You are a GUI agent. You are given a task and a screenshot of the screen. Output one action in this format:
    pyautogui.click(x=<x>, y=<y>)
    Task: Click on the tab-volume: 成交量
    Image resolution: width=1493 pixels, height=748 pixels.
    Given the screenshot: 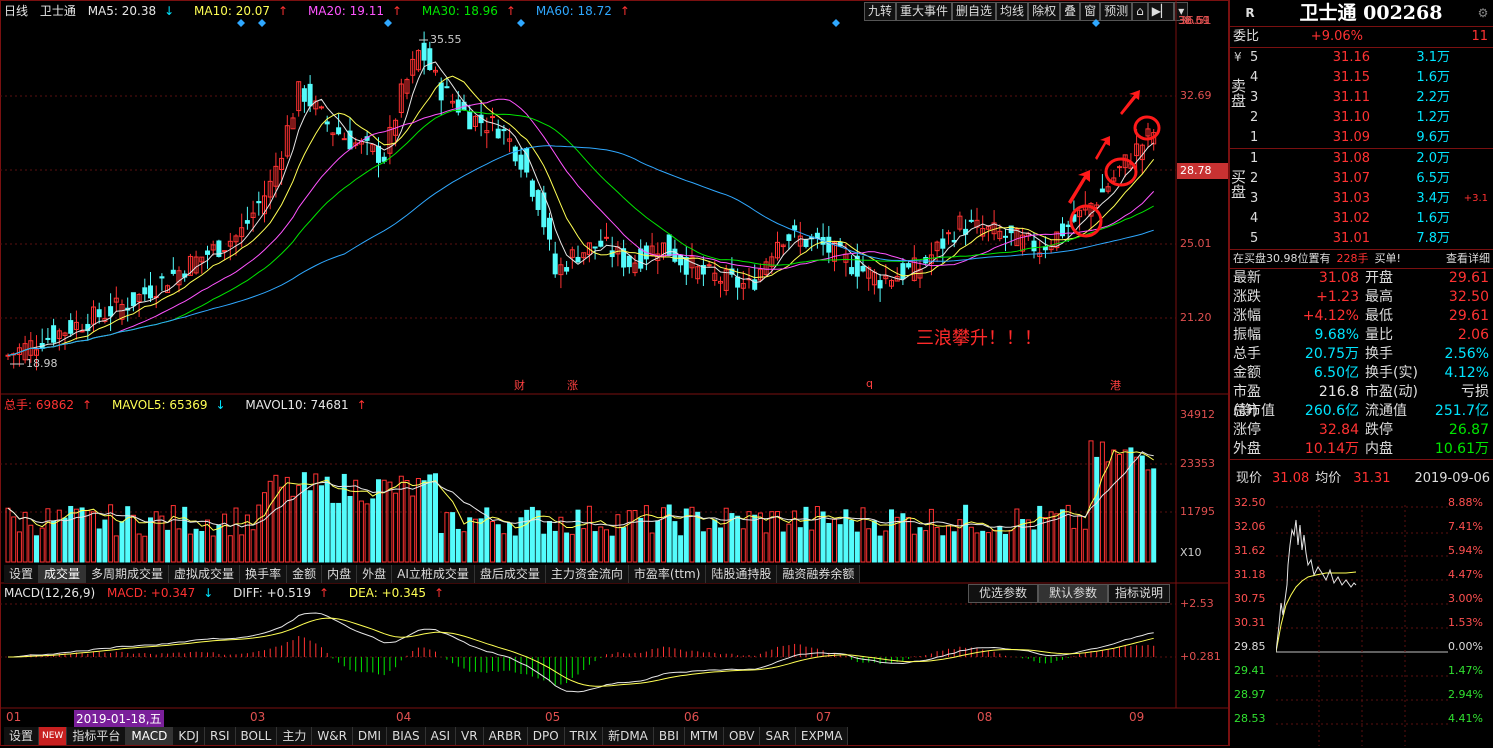 What is the action you would take?
    pyautogui.click(x=63, y=574)
    